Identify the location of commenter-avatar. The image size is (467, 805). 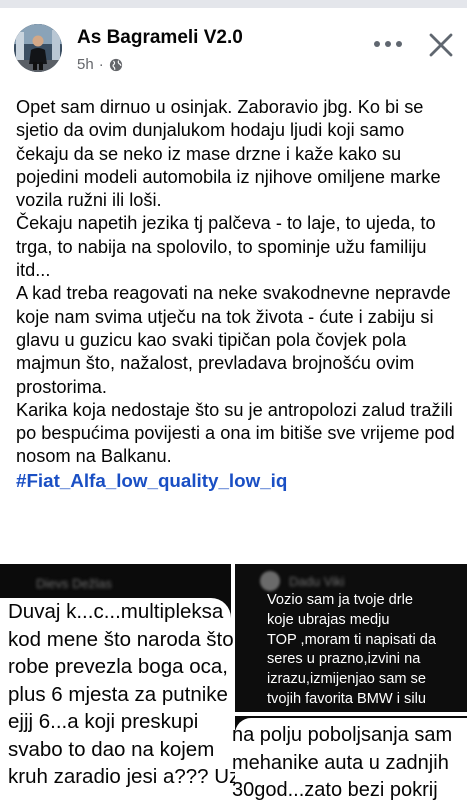
(270, 581).